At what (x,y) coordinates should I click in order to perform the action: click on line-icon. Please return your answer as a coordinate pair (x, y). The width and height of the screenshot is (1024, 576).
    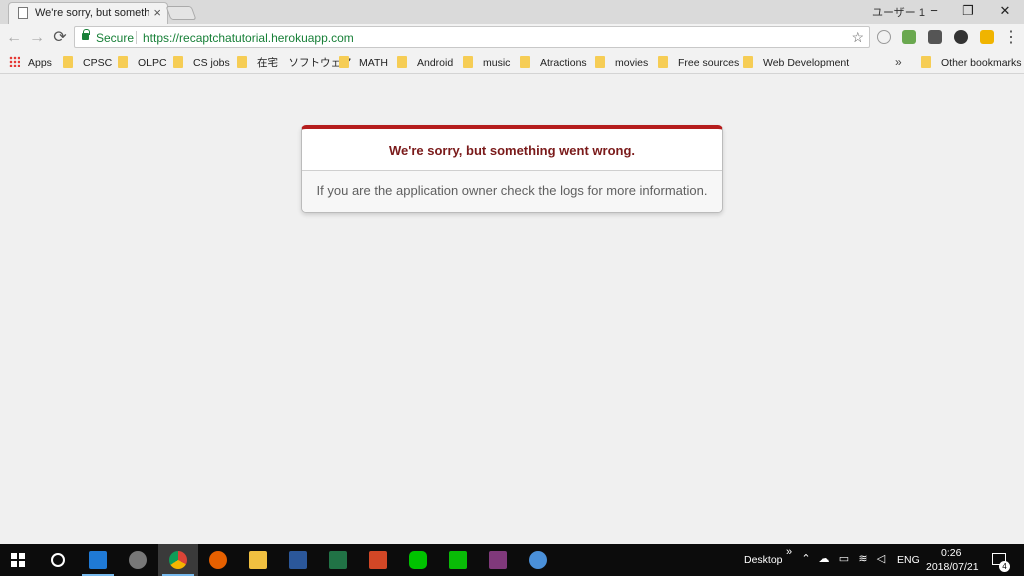
    Looking at the image, I should click on (418, 560).